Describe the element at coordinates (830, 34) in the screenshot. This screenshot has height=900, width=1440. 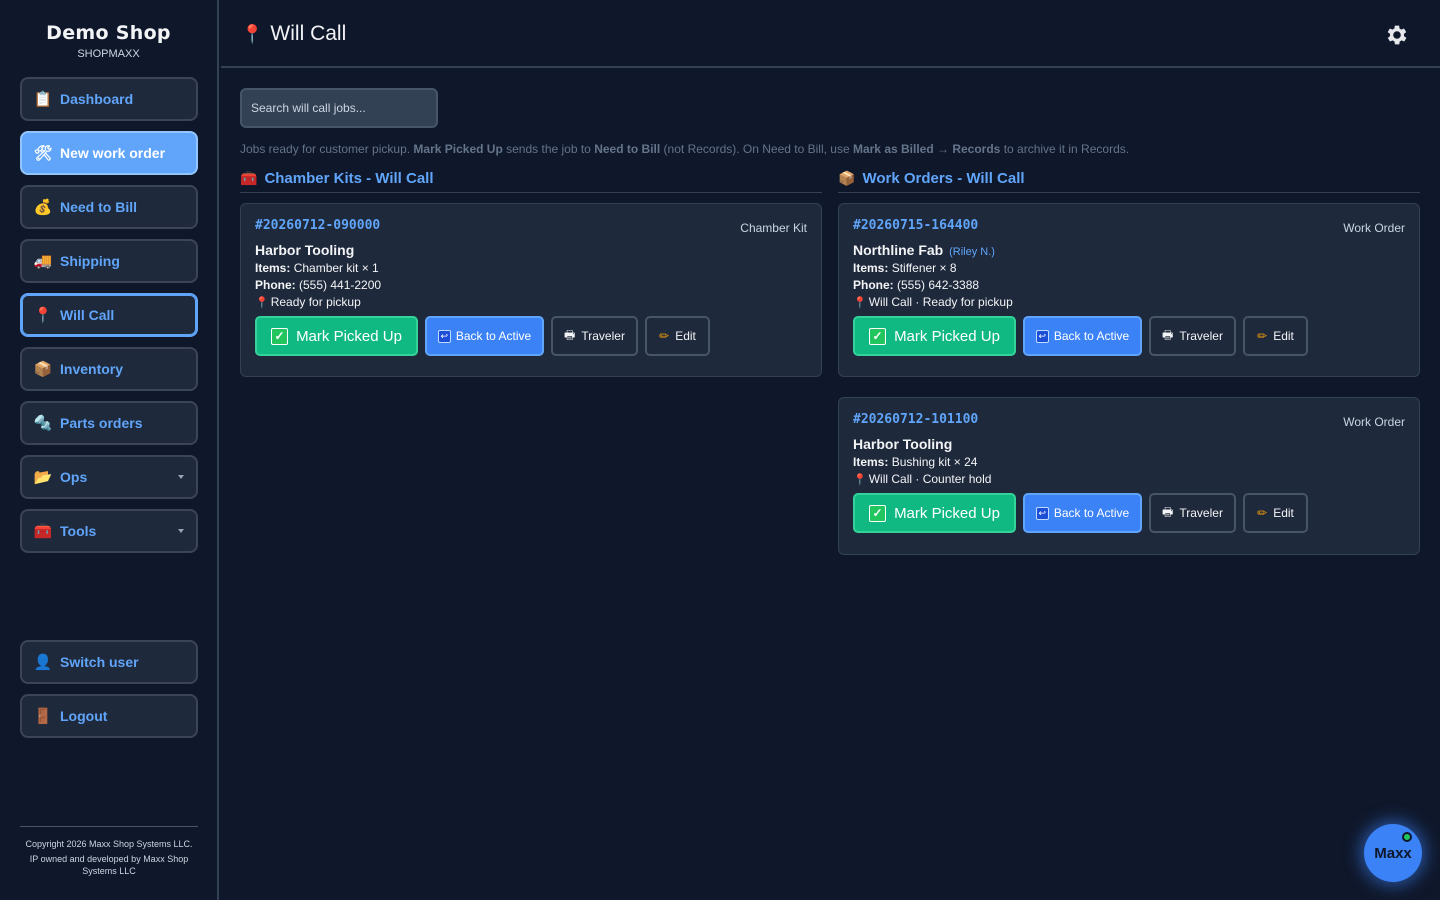
I see `page-header: 📍 Will Call` at that location.